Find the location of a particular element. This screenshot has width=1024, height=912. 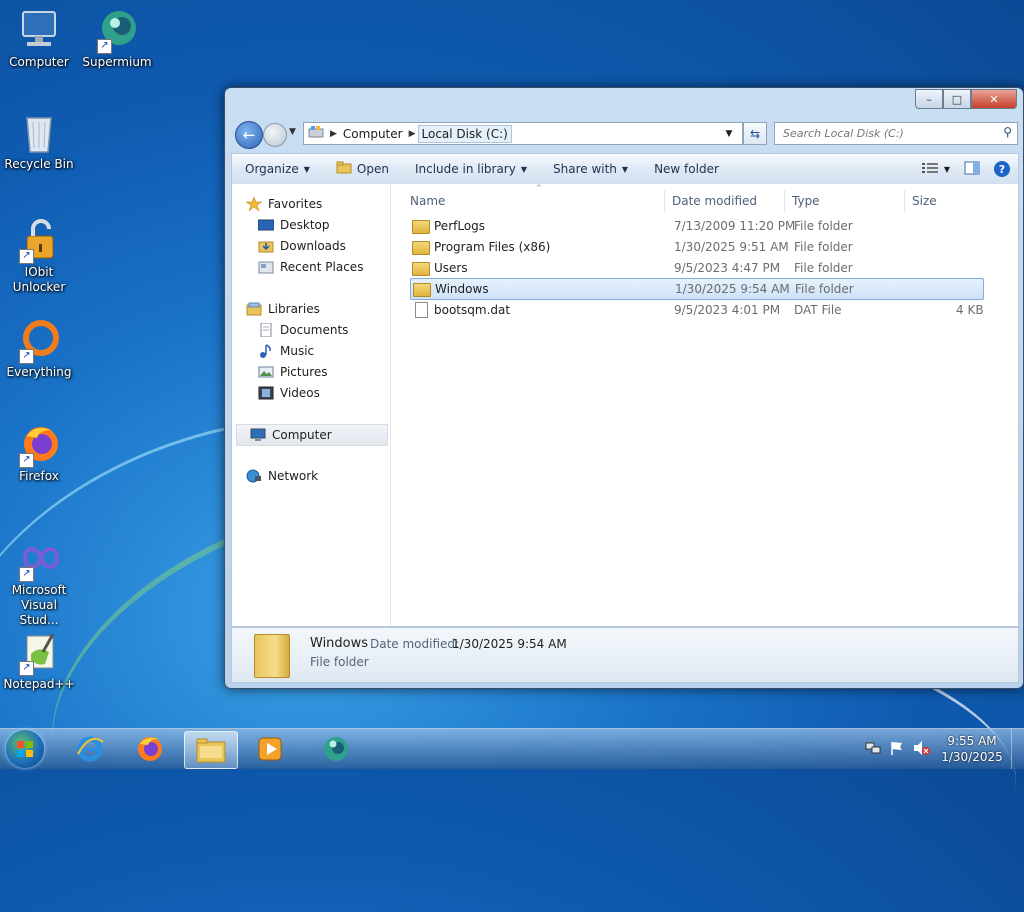

nav-pictures: Pictures is located at coordinates (293, 372).